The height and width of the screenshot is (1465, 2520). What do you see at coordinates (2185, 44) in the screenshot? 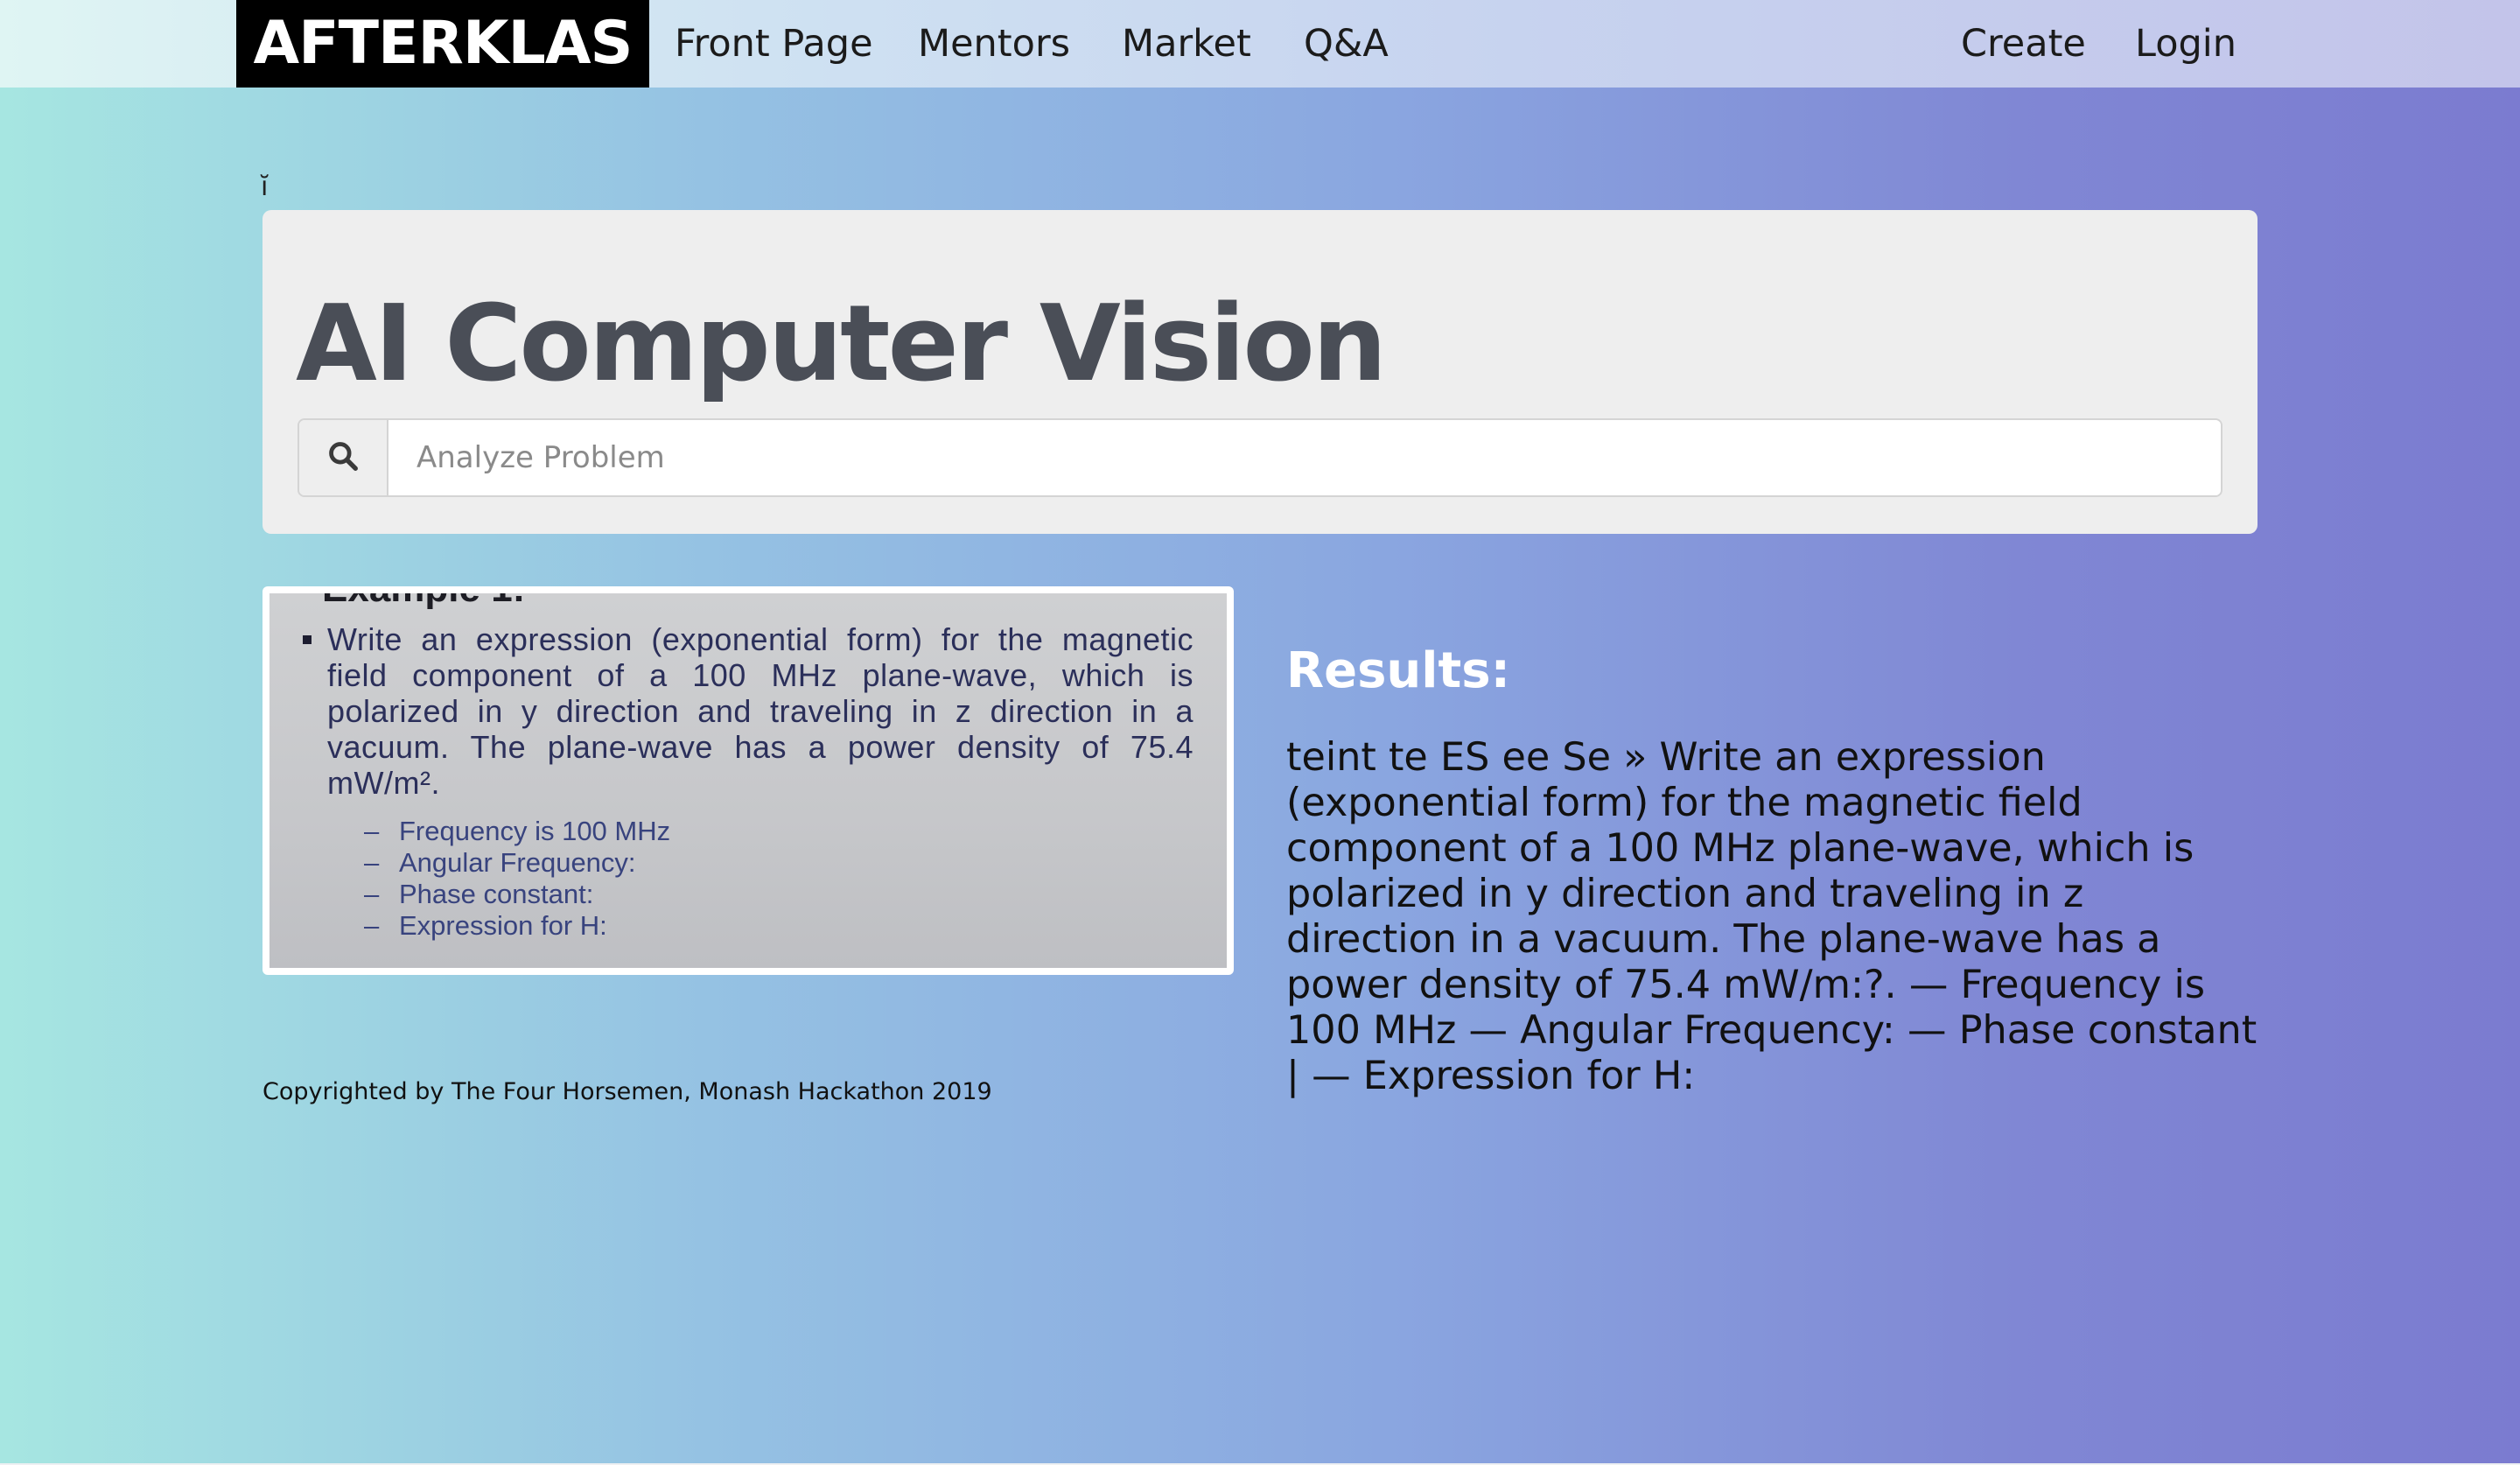
I see `nav-login: Login` at bounding box center [2185, 44].